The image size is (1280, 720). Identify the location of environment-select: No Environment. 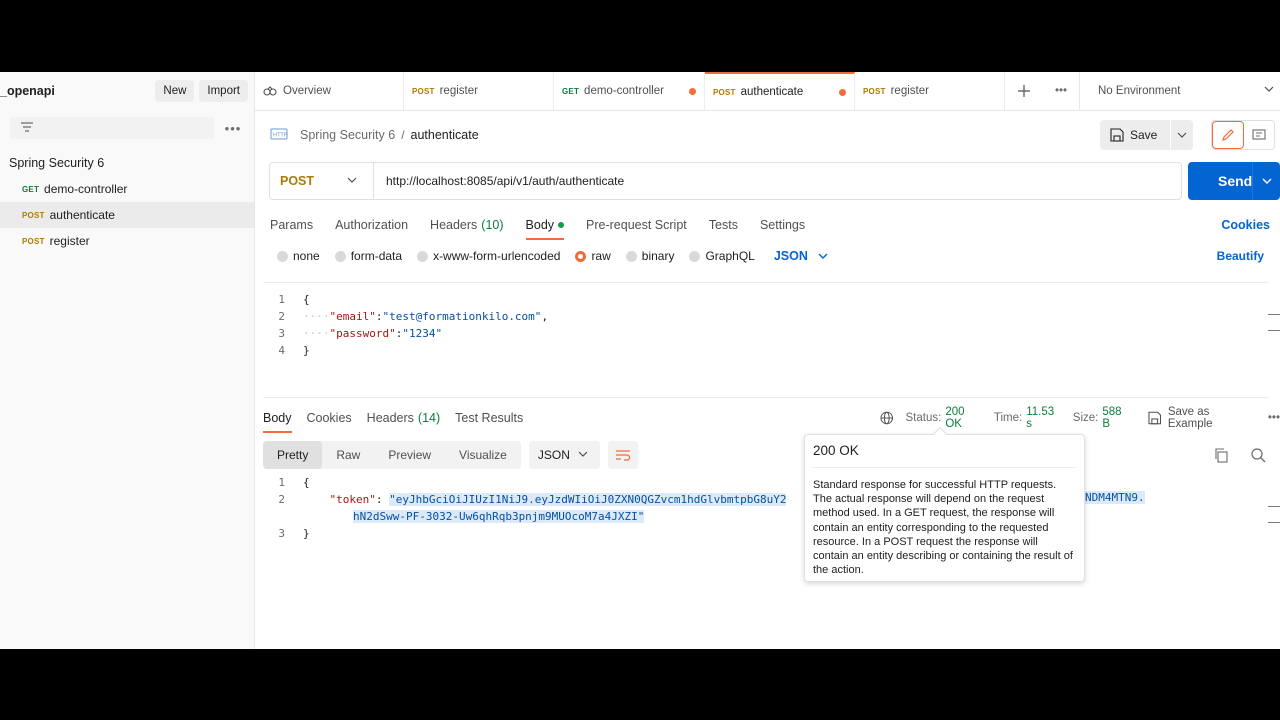
(1179, 91).